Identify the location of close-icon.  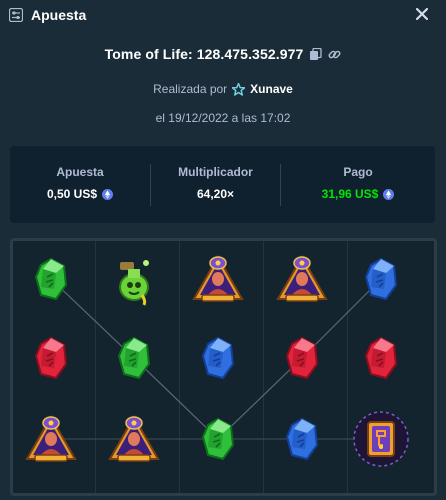
(422, 14).